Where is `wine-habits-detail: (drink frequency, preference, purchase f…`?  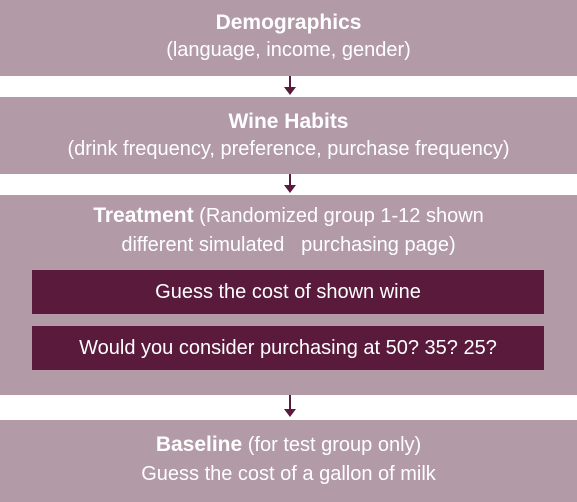
wine-habits-detail: (drink frequency, preference, purchase f… is located at coordinates (288, 149).